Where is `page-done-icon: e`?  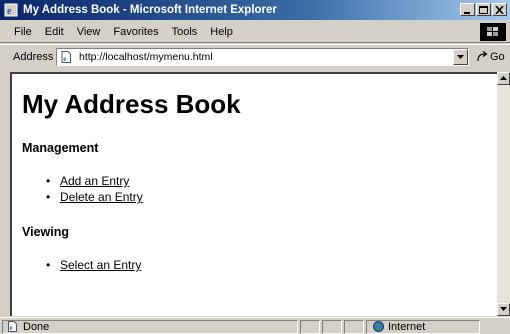
page-done-icon: e is located at coordinates (12, 326).